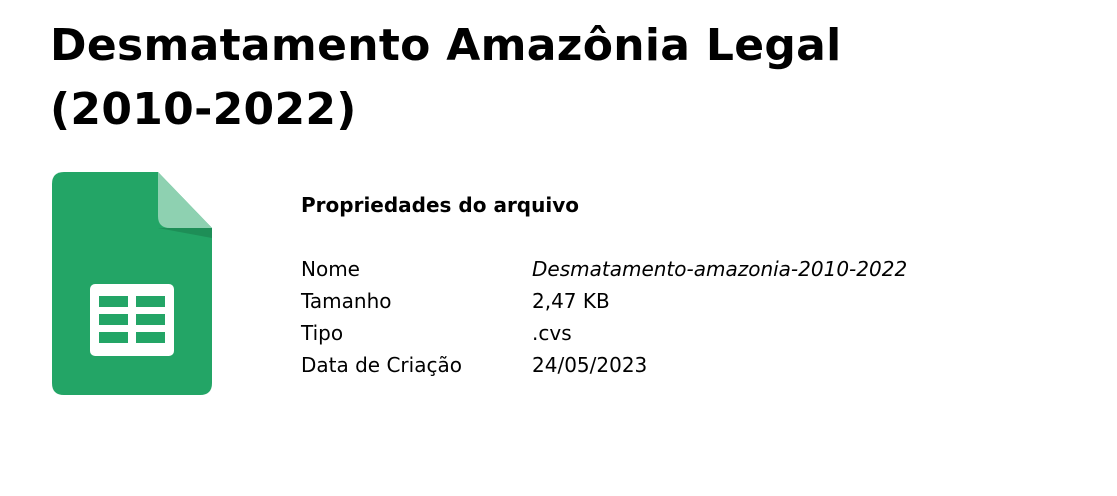  What do you see at coordinates (720, 269) in the screenshot?
I see `property-value: Desmatamento-amazonia-2010-2022` at bounding box center [720, 269].